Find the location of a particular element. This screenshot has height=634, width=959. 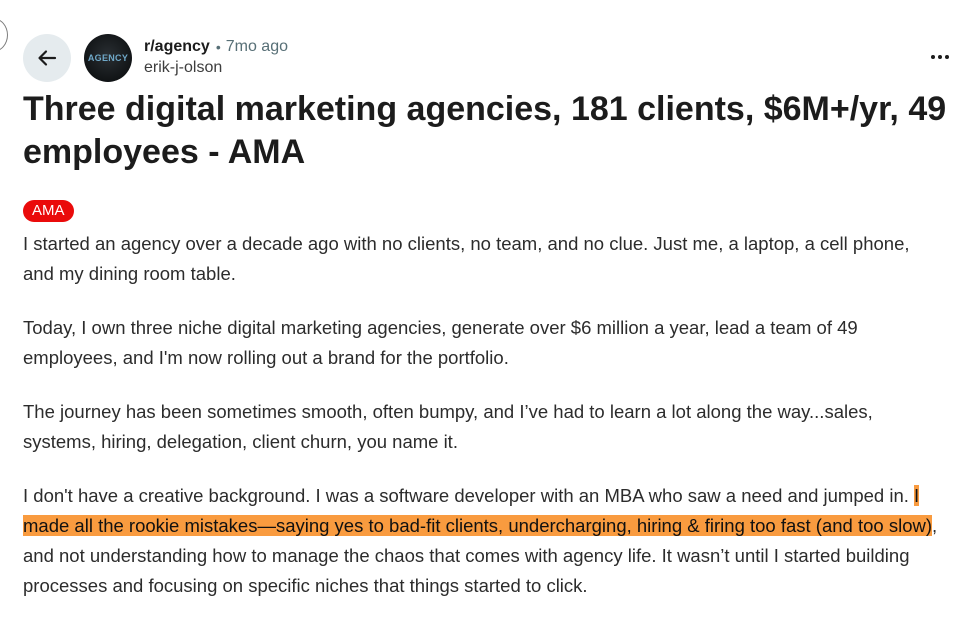

more-options-button is located at coordinates (940, 57).